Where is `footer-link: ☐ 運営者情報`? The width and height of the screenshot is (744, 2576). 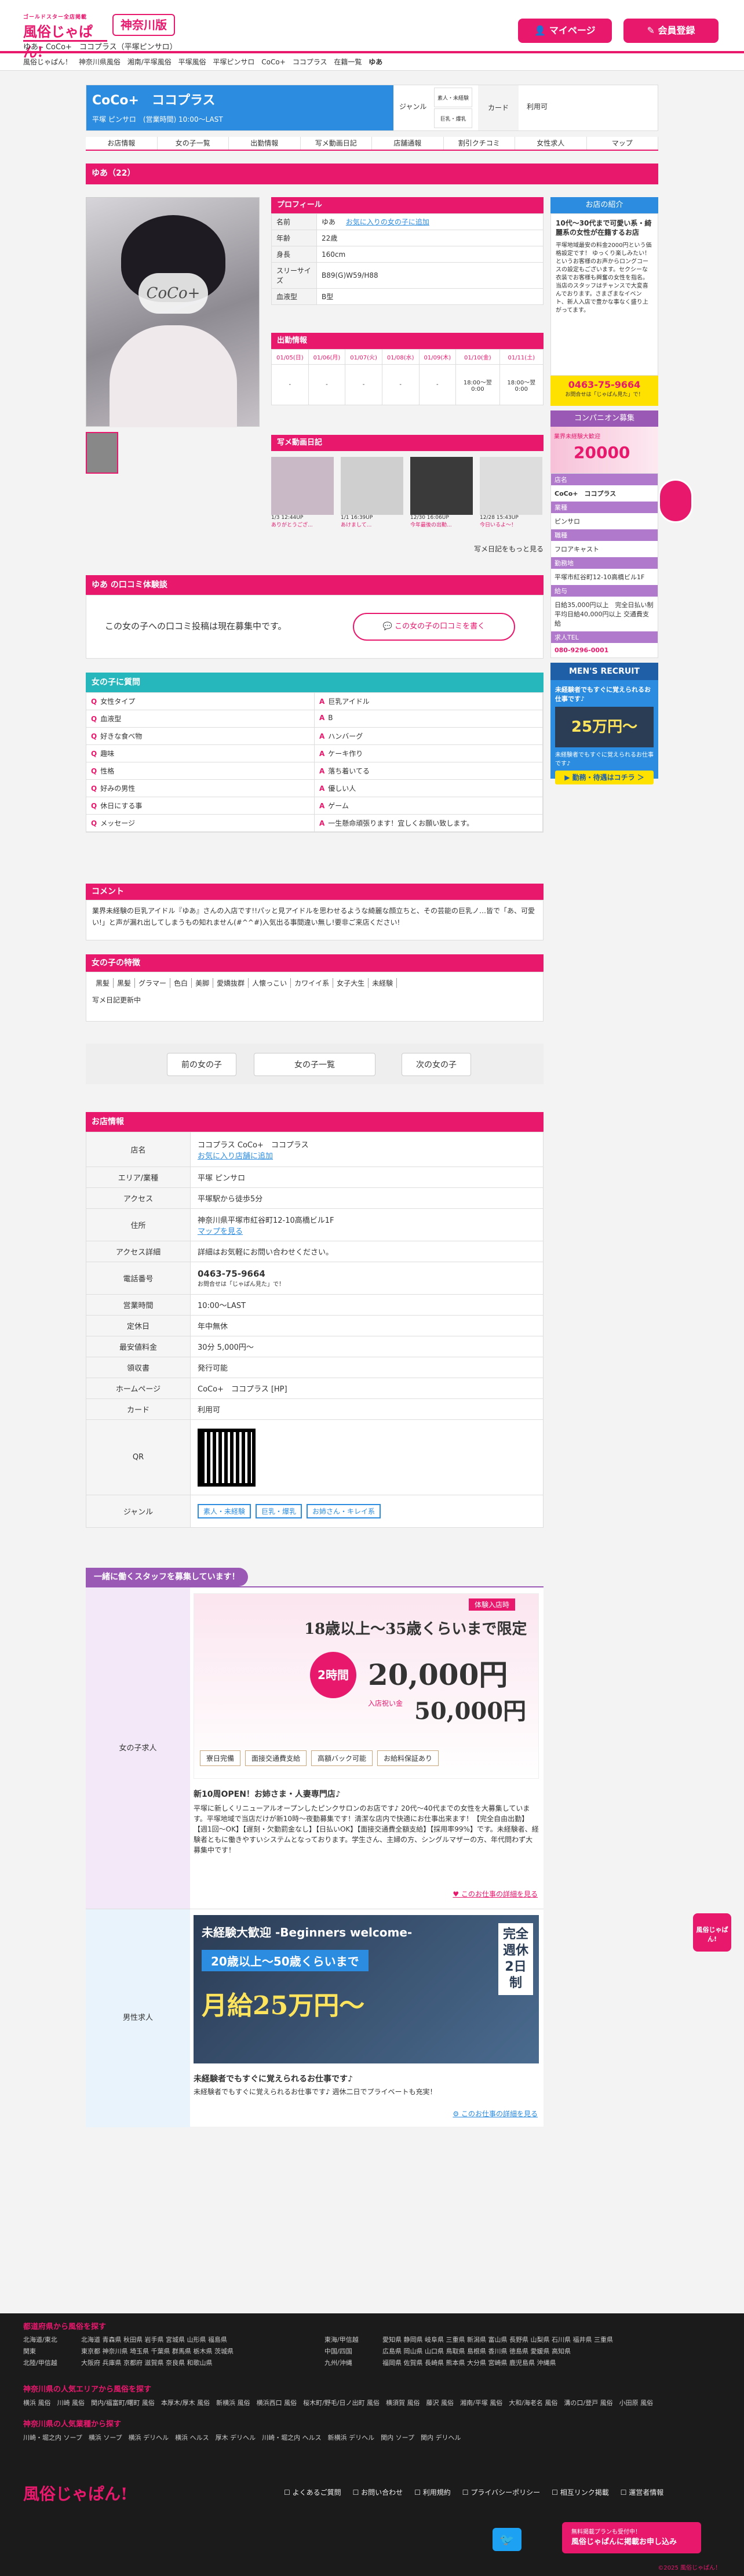 footer-link: ☐ 運営者情報 is located at coordinates (642, 2492).